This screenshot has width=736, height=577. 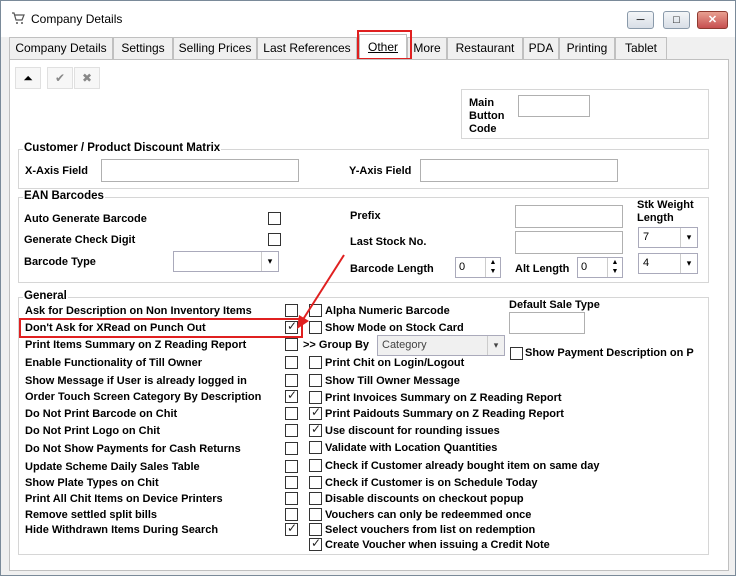 I want to click on cart-icon, so click(x=18, y=18).